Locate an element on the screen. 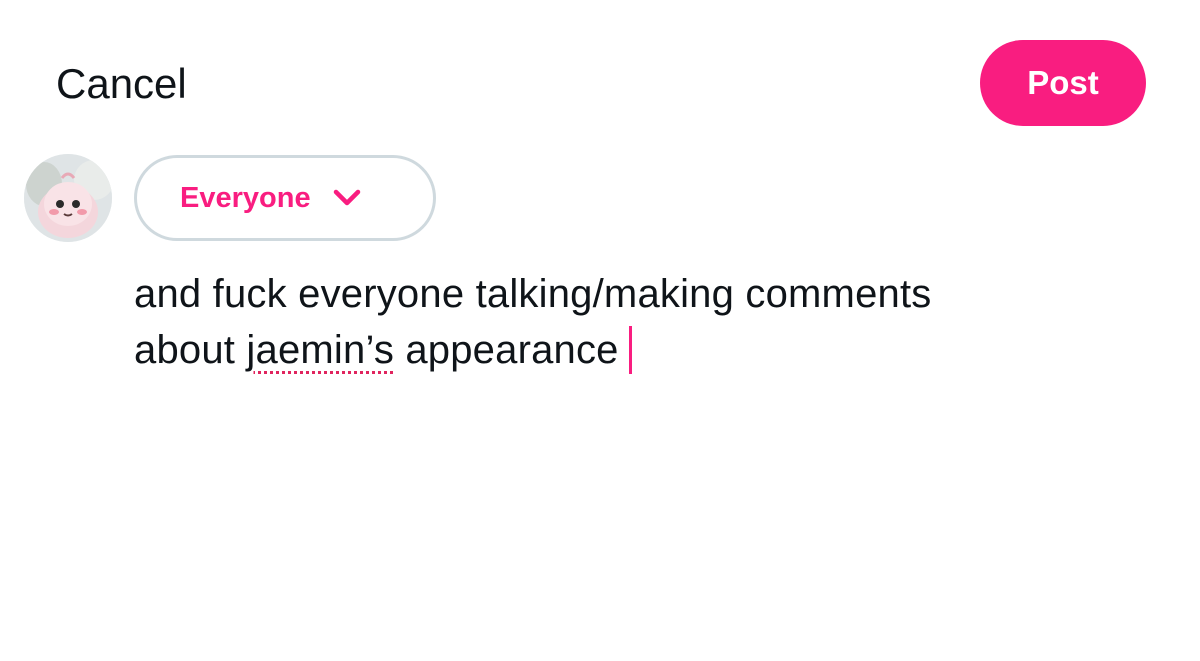 The image size is (1200, 661). audience-label: Everyone is located at coordinates (245, 198).